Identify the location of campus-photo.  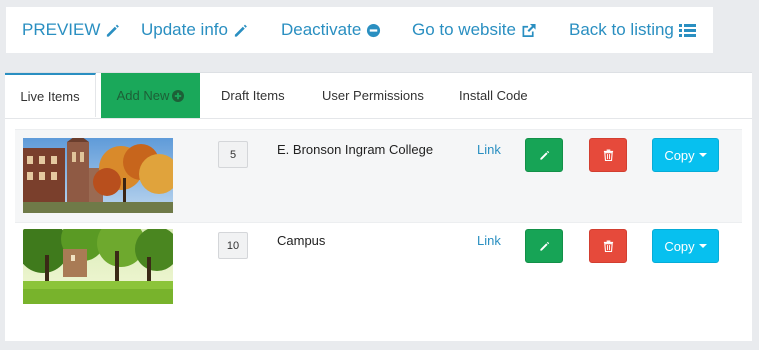
(98, 266).